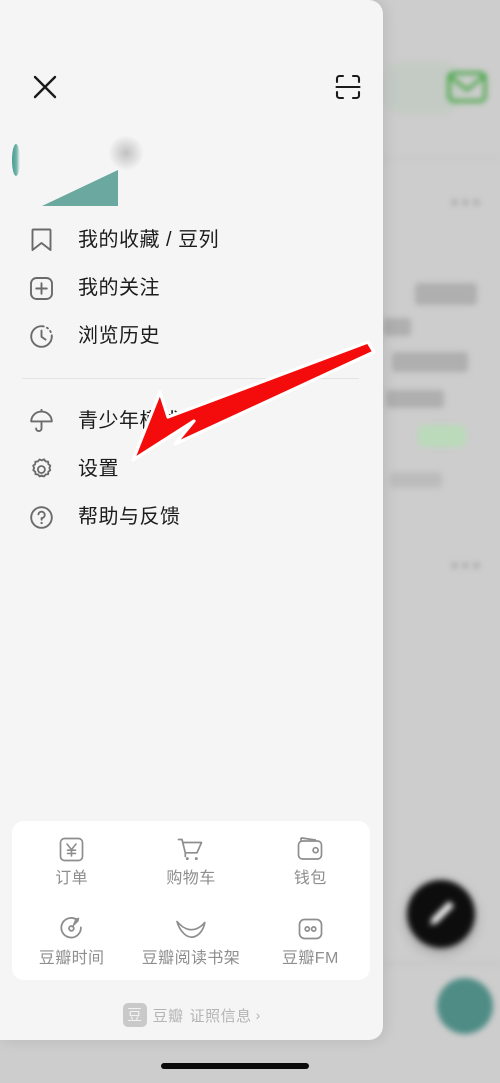 The image size is (500, 1083). What do you see at coordinates (126, 153) in the screenshot?
I see `username-blur` at bounding box center [126, 153].